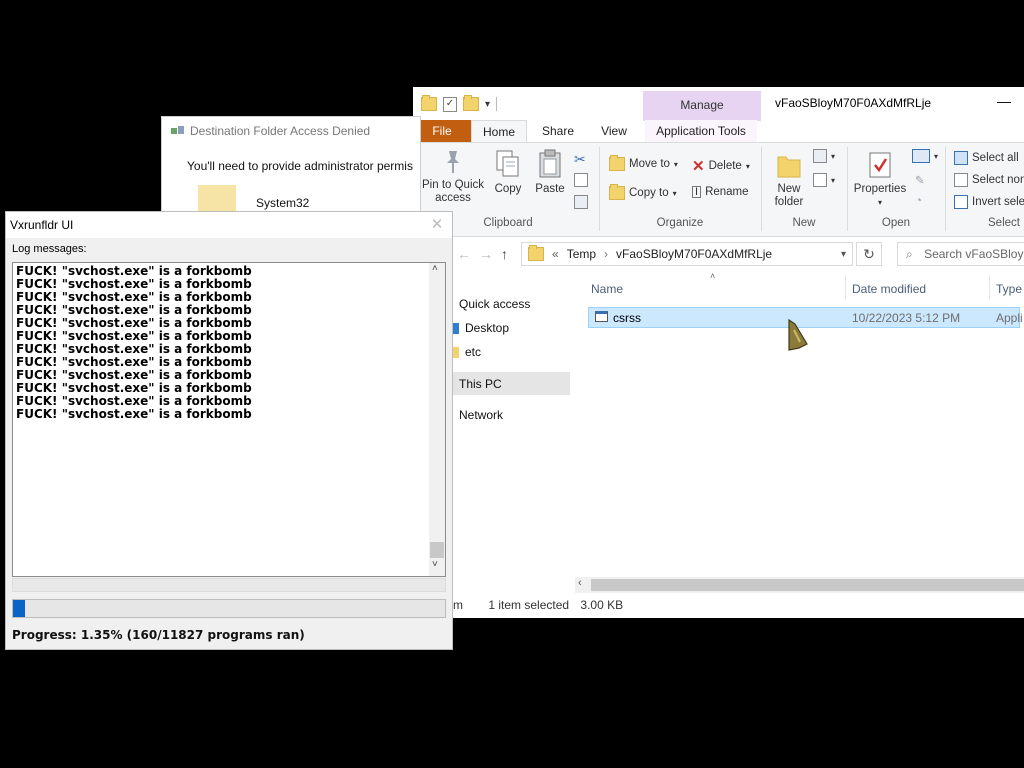 This screenshot has width=1024, height=768. I want to click on breadcrumb-current: vFaoSBloyM70F0AXdMfRLje, so click(694, 254).